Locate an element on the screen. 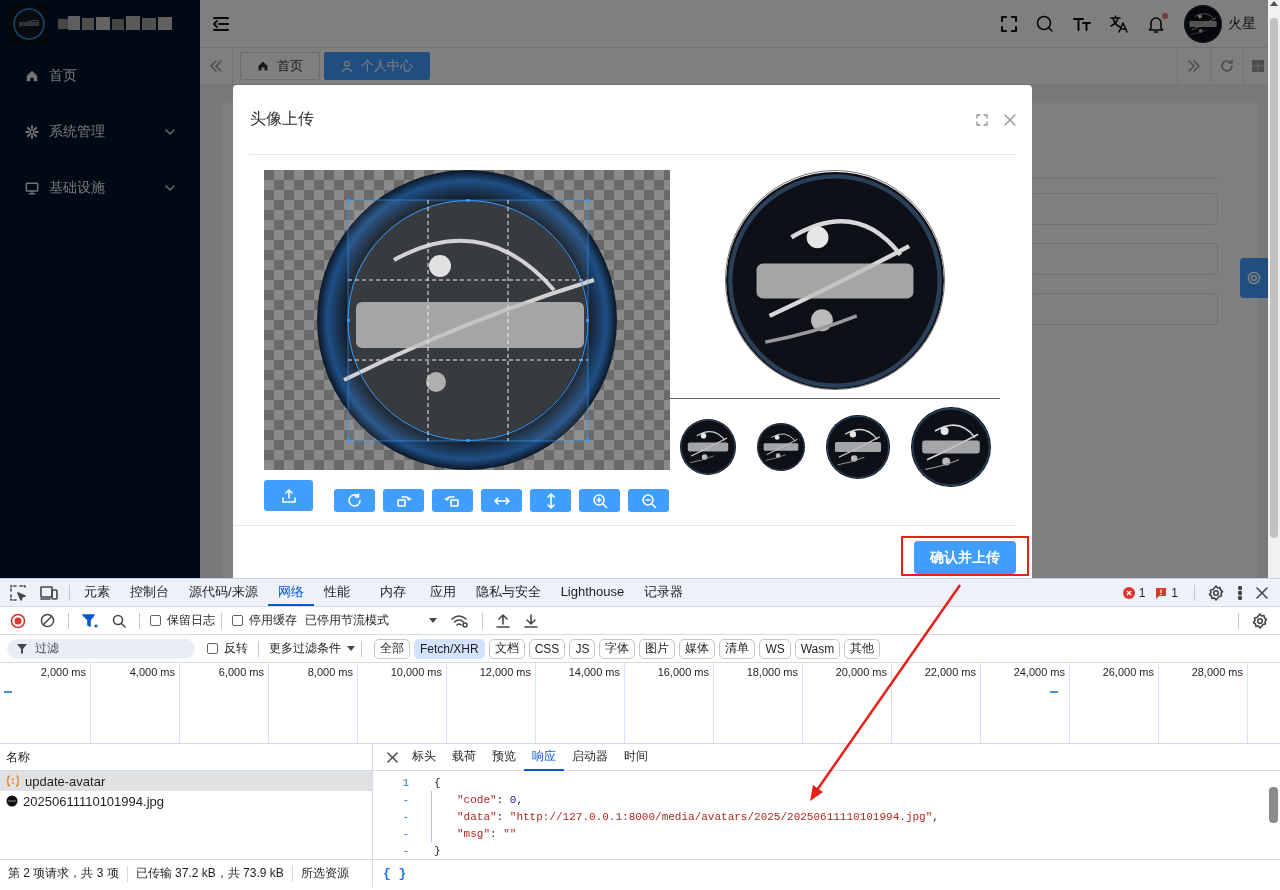 This screenshot has width=1280, height=890. arrow-up-icon is located at coordinates (1274, 3).